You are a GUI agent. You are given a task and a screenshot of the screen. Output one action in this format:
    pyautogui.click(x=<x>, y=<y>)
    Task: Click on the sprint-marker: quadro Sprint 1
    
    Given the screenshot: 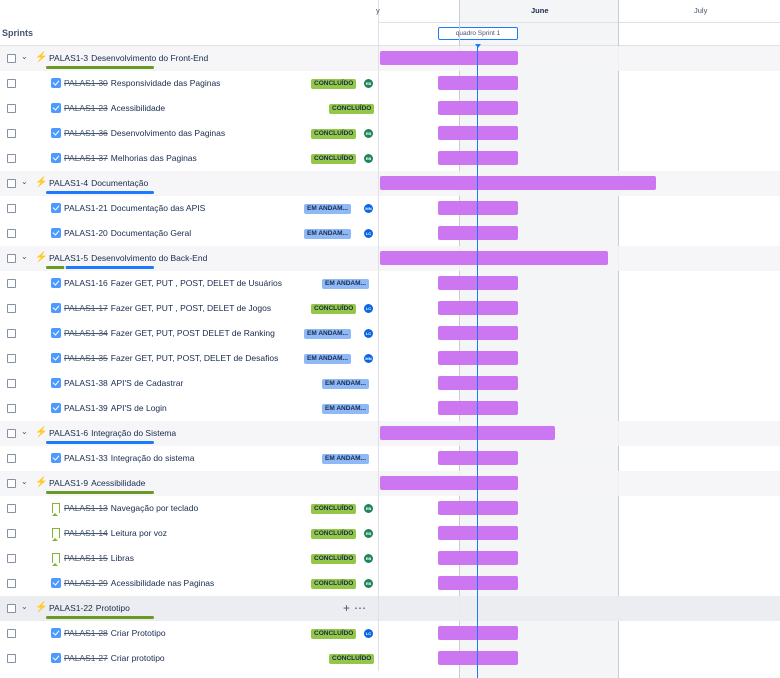 What is the action you would take?
    pyautogui.click(x=478, y=33)
    